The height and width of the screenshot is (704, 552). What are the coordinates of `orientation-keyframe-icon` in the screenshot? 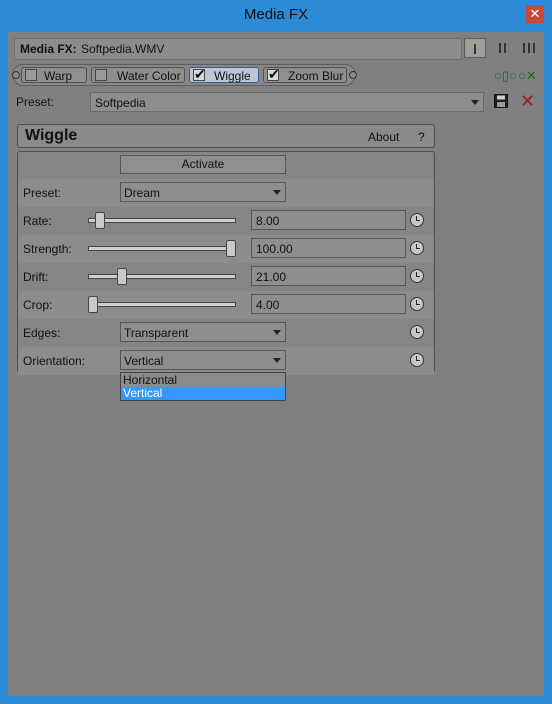 It's located at (417, 360).